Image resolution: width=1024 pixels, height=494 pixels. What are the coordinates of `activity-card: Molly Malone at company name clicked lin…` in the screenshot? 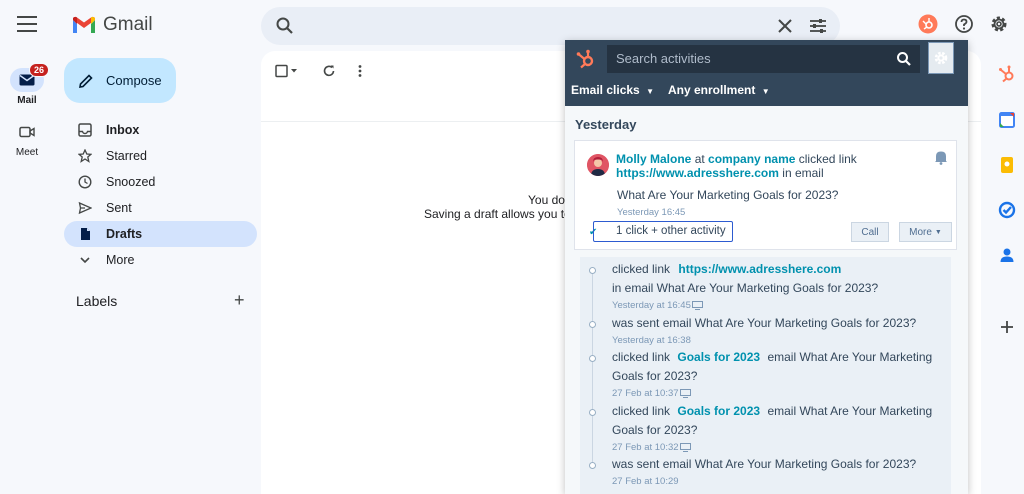 It's located at (765, 195).